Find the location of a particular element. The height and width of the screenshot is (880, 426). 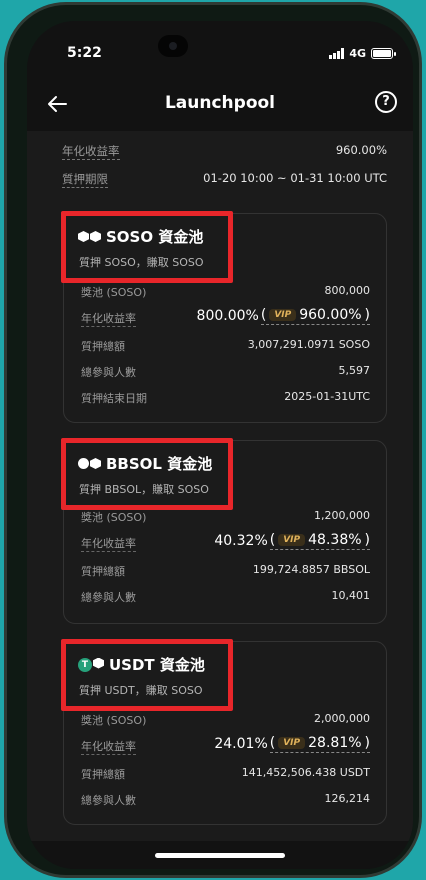

front-camera is located at coordinates (173, 46).